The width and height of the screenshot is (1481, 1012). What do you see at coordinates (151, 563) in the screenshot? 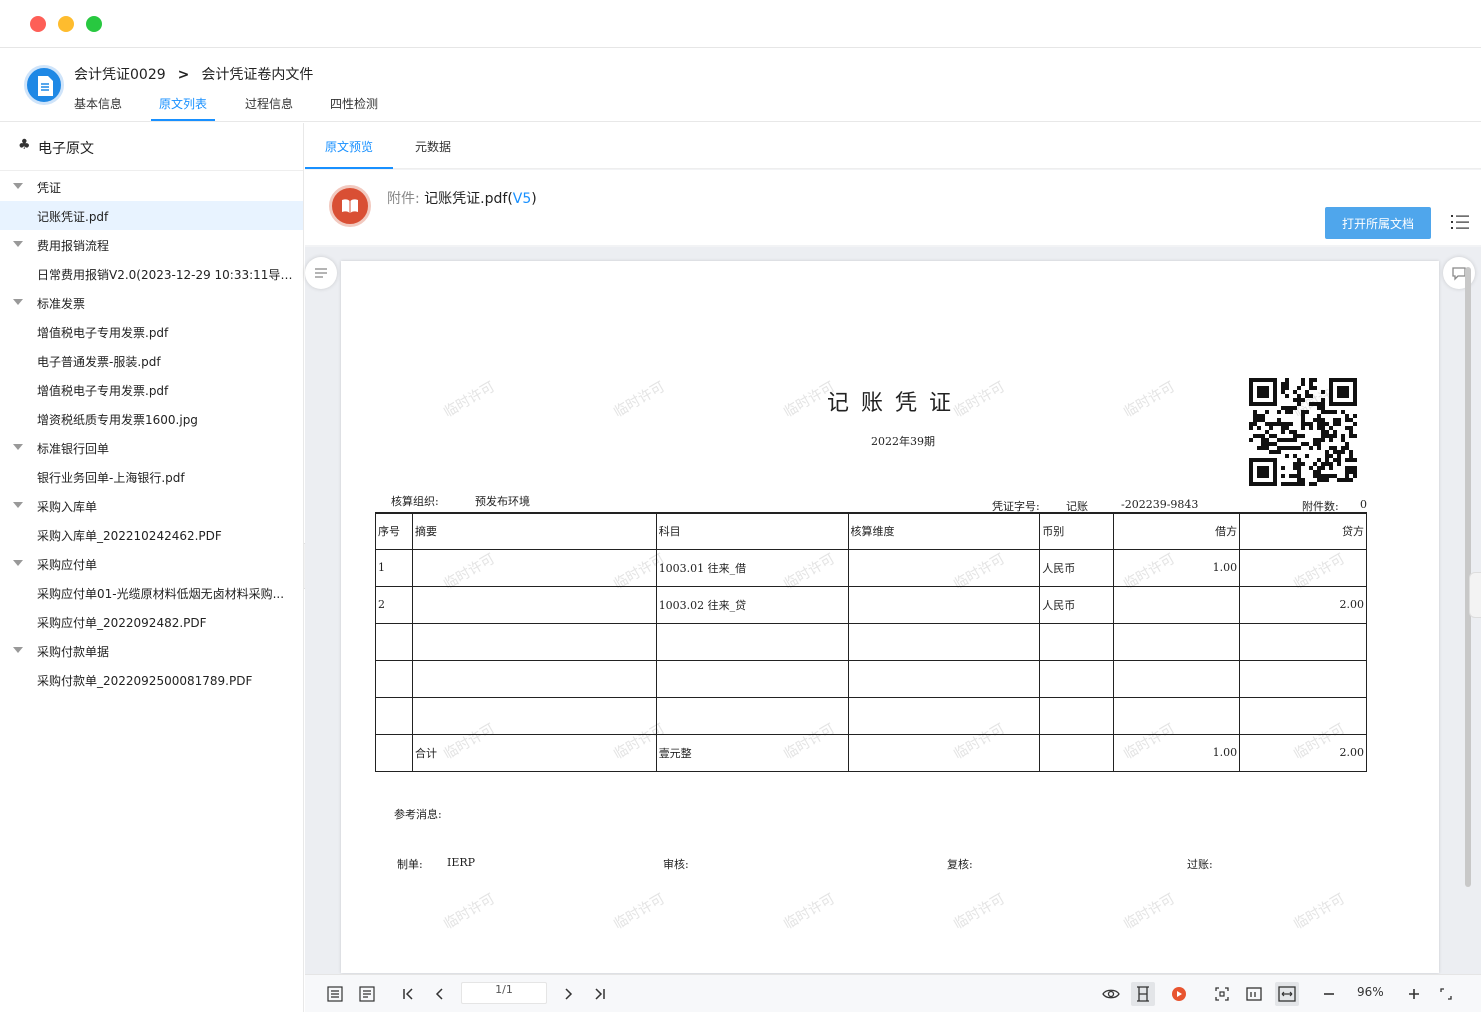
I see `tree-folder: 采购应付单` at bounding box center [151, 563].